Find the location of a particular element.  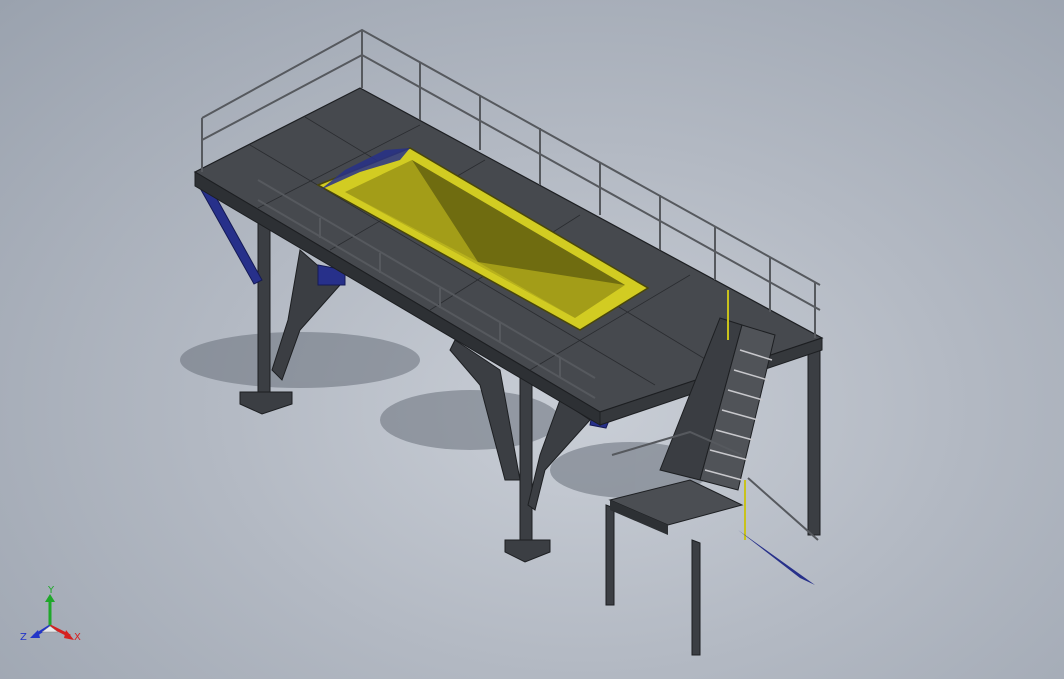

triad-x-axis is located at coordinates (61, 632).